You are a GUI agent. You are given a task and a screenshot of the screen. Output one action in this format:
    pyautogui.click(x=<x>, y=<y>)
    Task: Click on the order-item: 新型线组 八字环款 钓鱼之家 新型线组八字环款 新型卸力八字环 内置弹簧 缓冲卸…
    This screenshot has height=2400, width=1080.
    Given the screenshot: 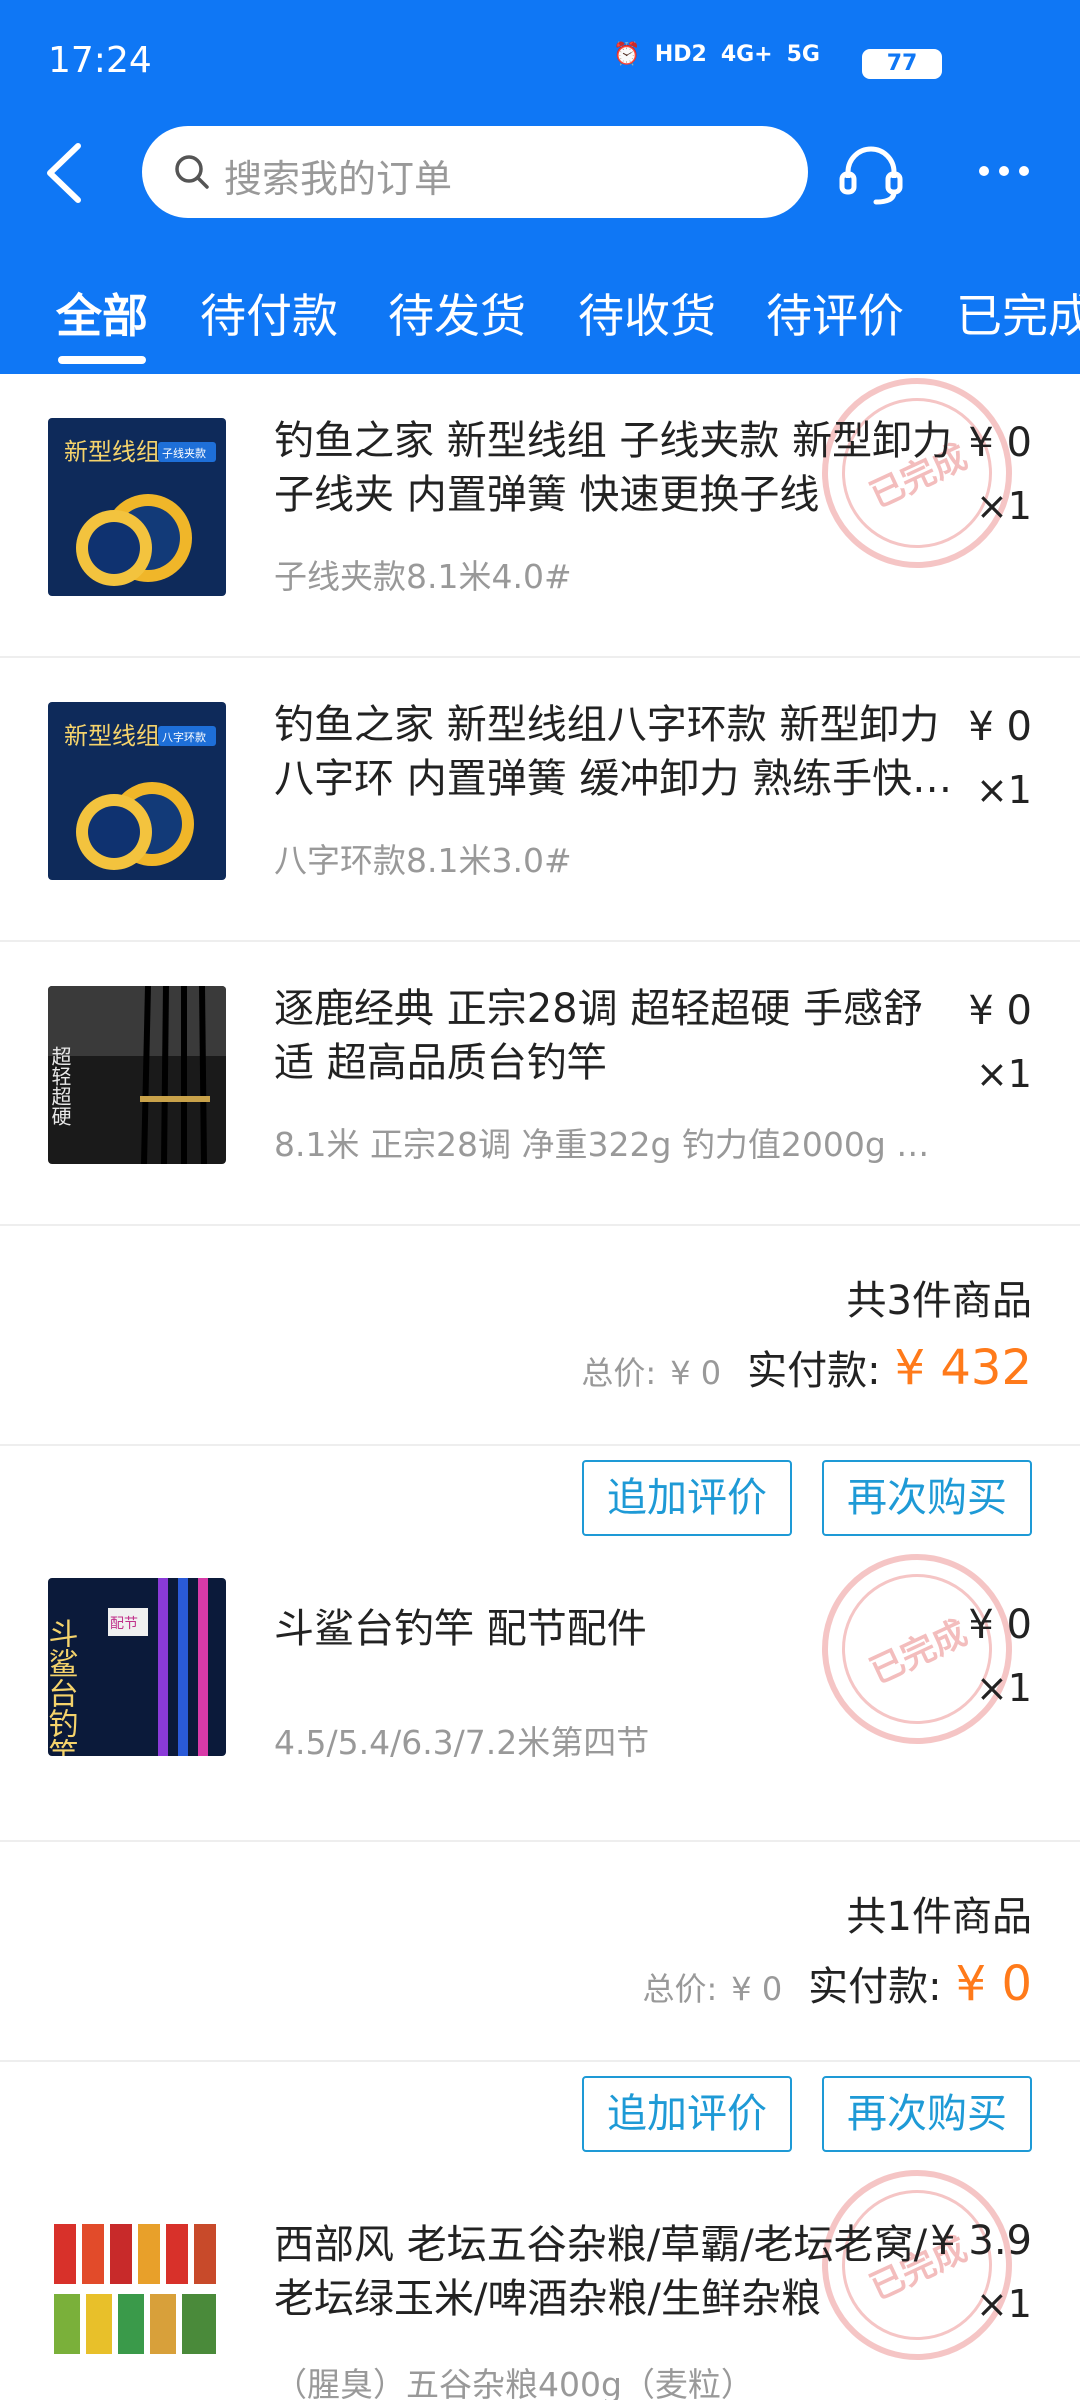 What is the action you would take?
    pyautogui.click(x=540, y=800)
    